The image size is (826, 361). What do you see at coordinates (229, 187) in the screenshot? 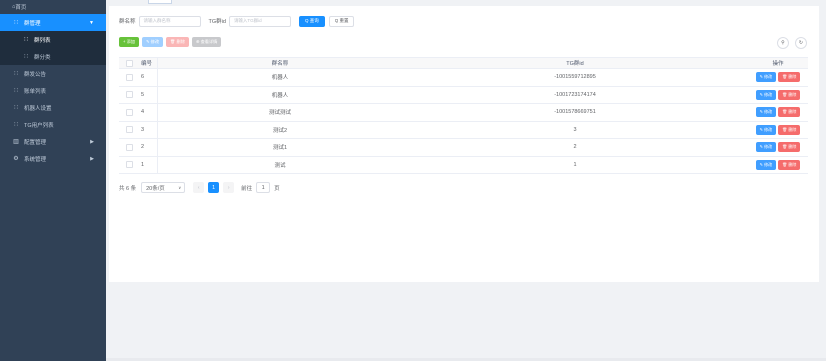
I see `next-page-button: ›` at bounding box center [229, 187].